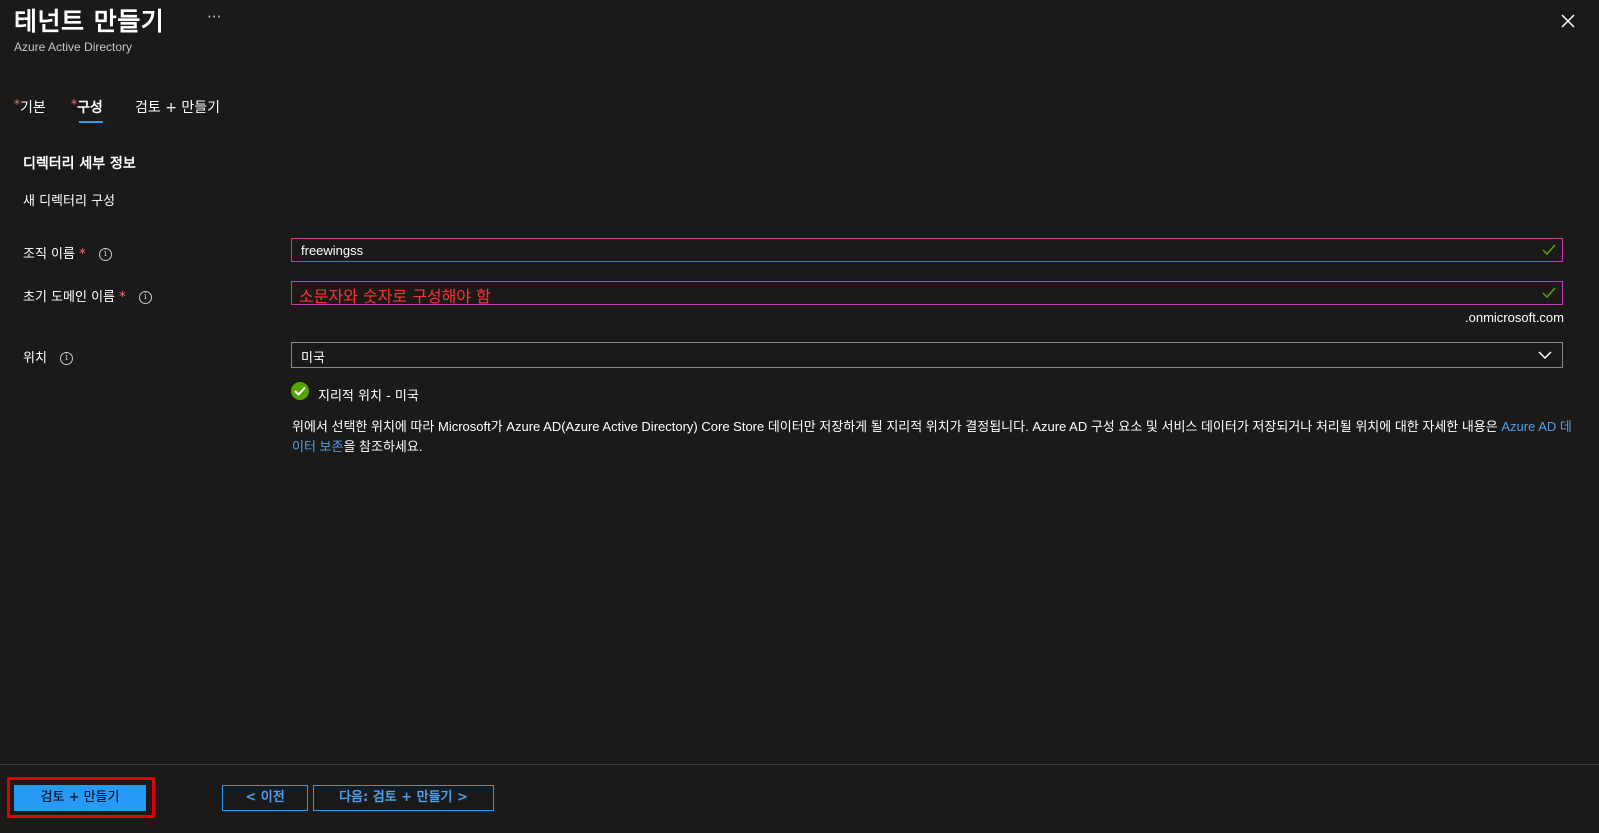 This screenshot has height=833, width=1599. Describe the element at coordinates (911, 250) in the screenshot. I see `org-name-input` at that location.